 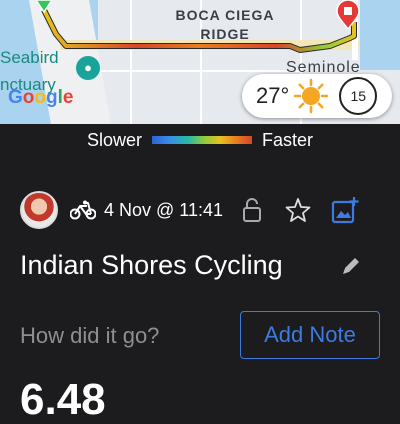 What do you see at coordinates (225, 15) in the screenshot?
I see `map-label-line: BOCA CIEGA` at bounding box center [225, 15].